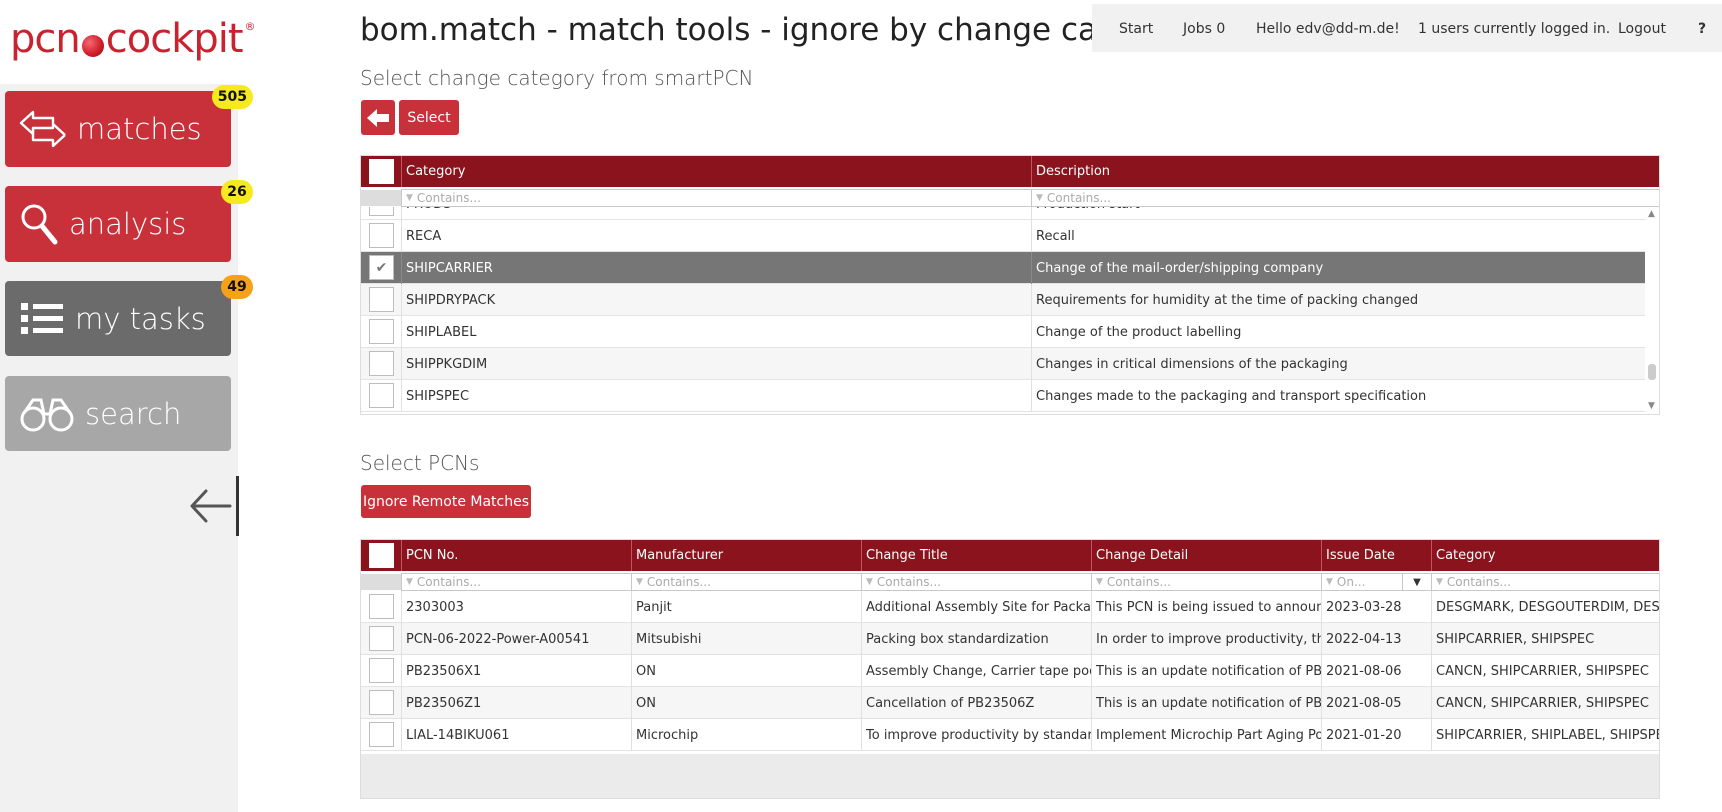  What do you see at coordinates (1545, 671) in the screenshot?
I see `category-cell: CANCN, SHIPCARRIER, SHIPSPEC` at bounding box center [1545, 671].